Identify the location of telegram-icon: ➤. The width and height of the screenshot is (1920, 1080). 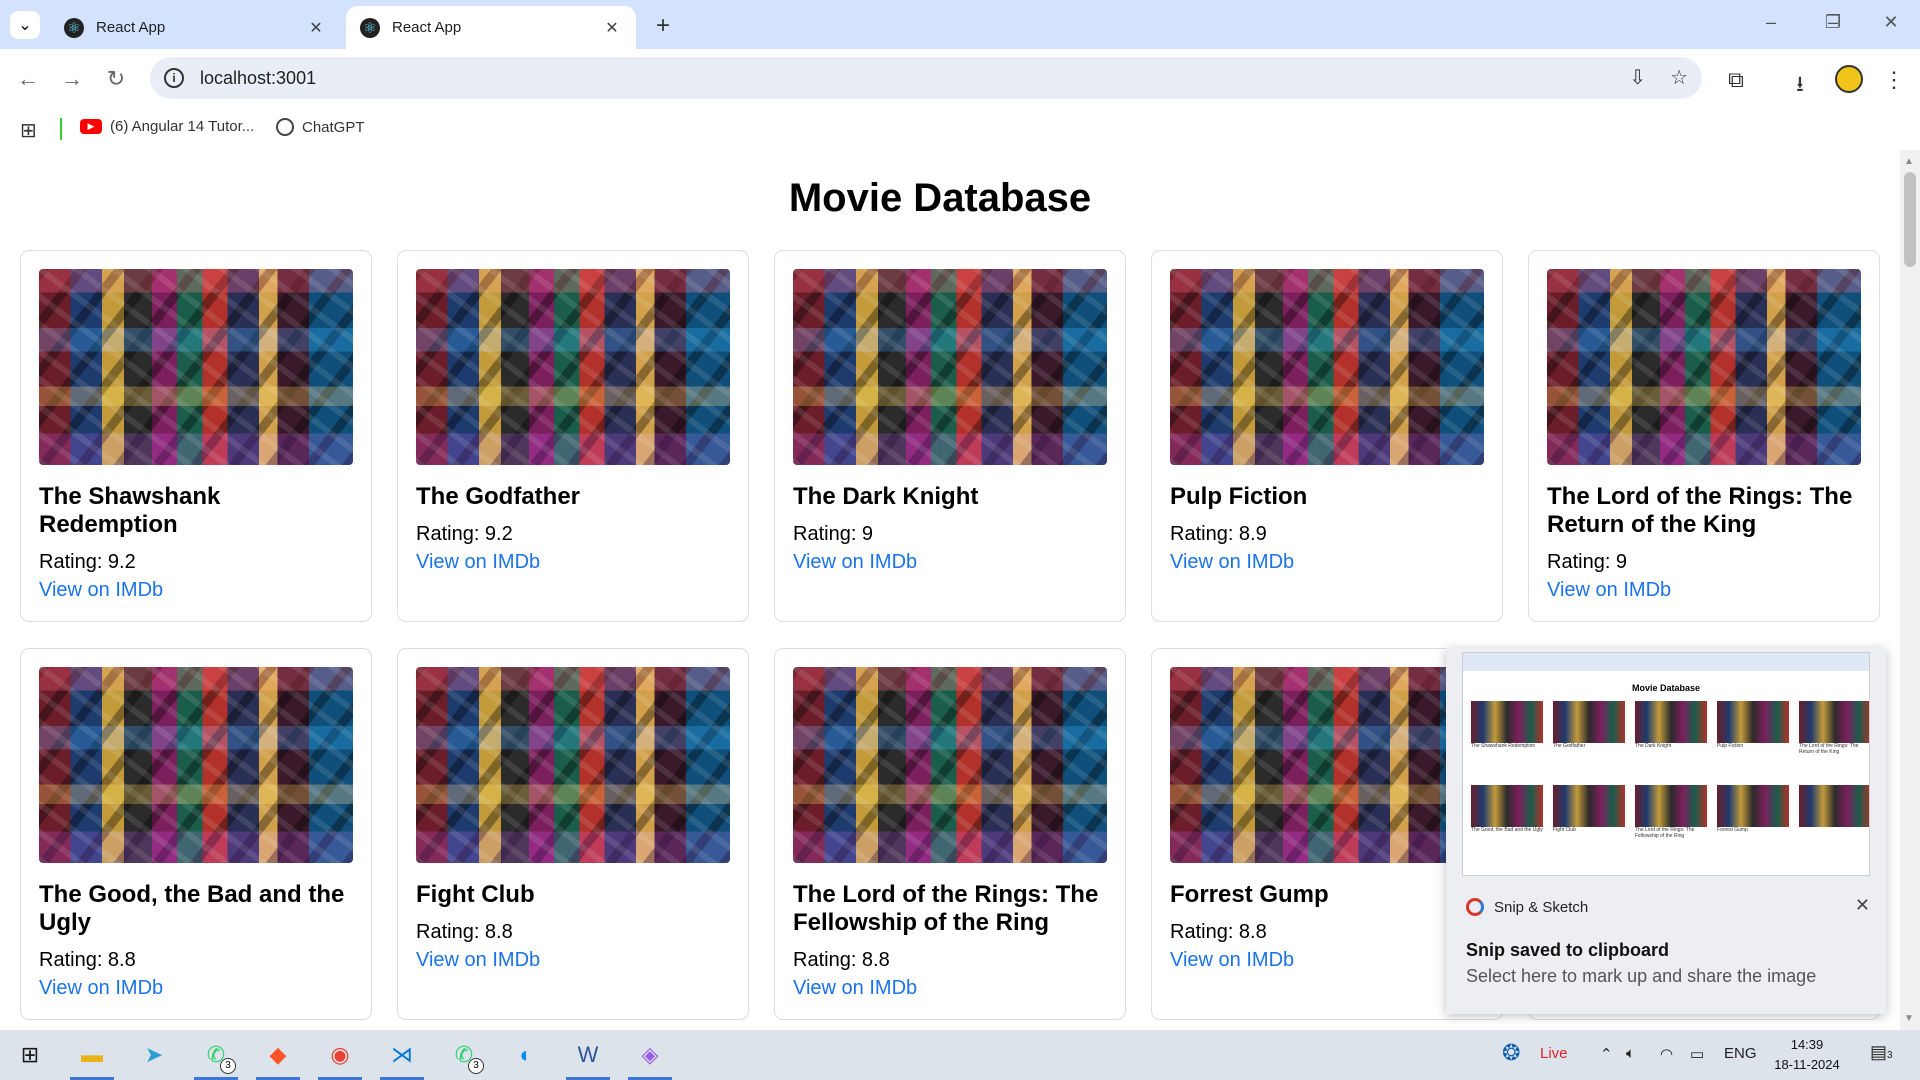
(154, 1055).